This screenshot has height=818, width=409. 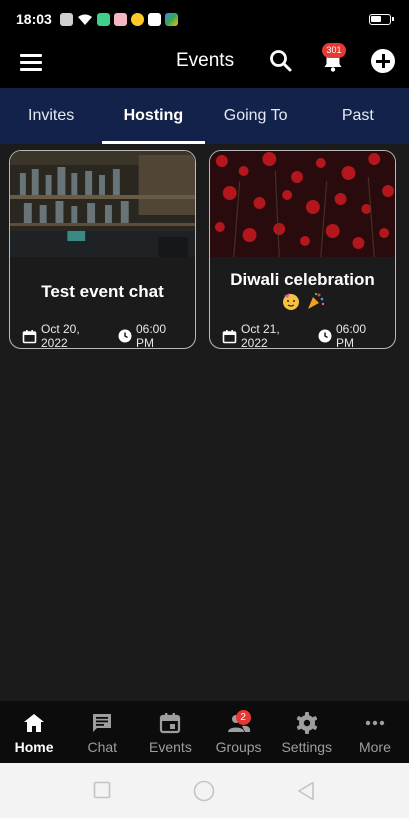 I want to click on event-title: Test event chat, so click(x=102, y=291).